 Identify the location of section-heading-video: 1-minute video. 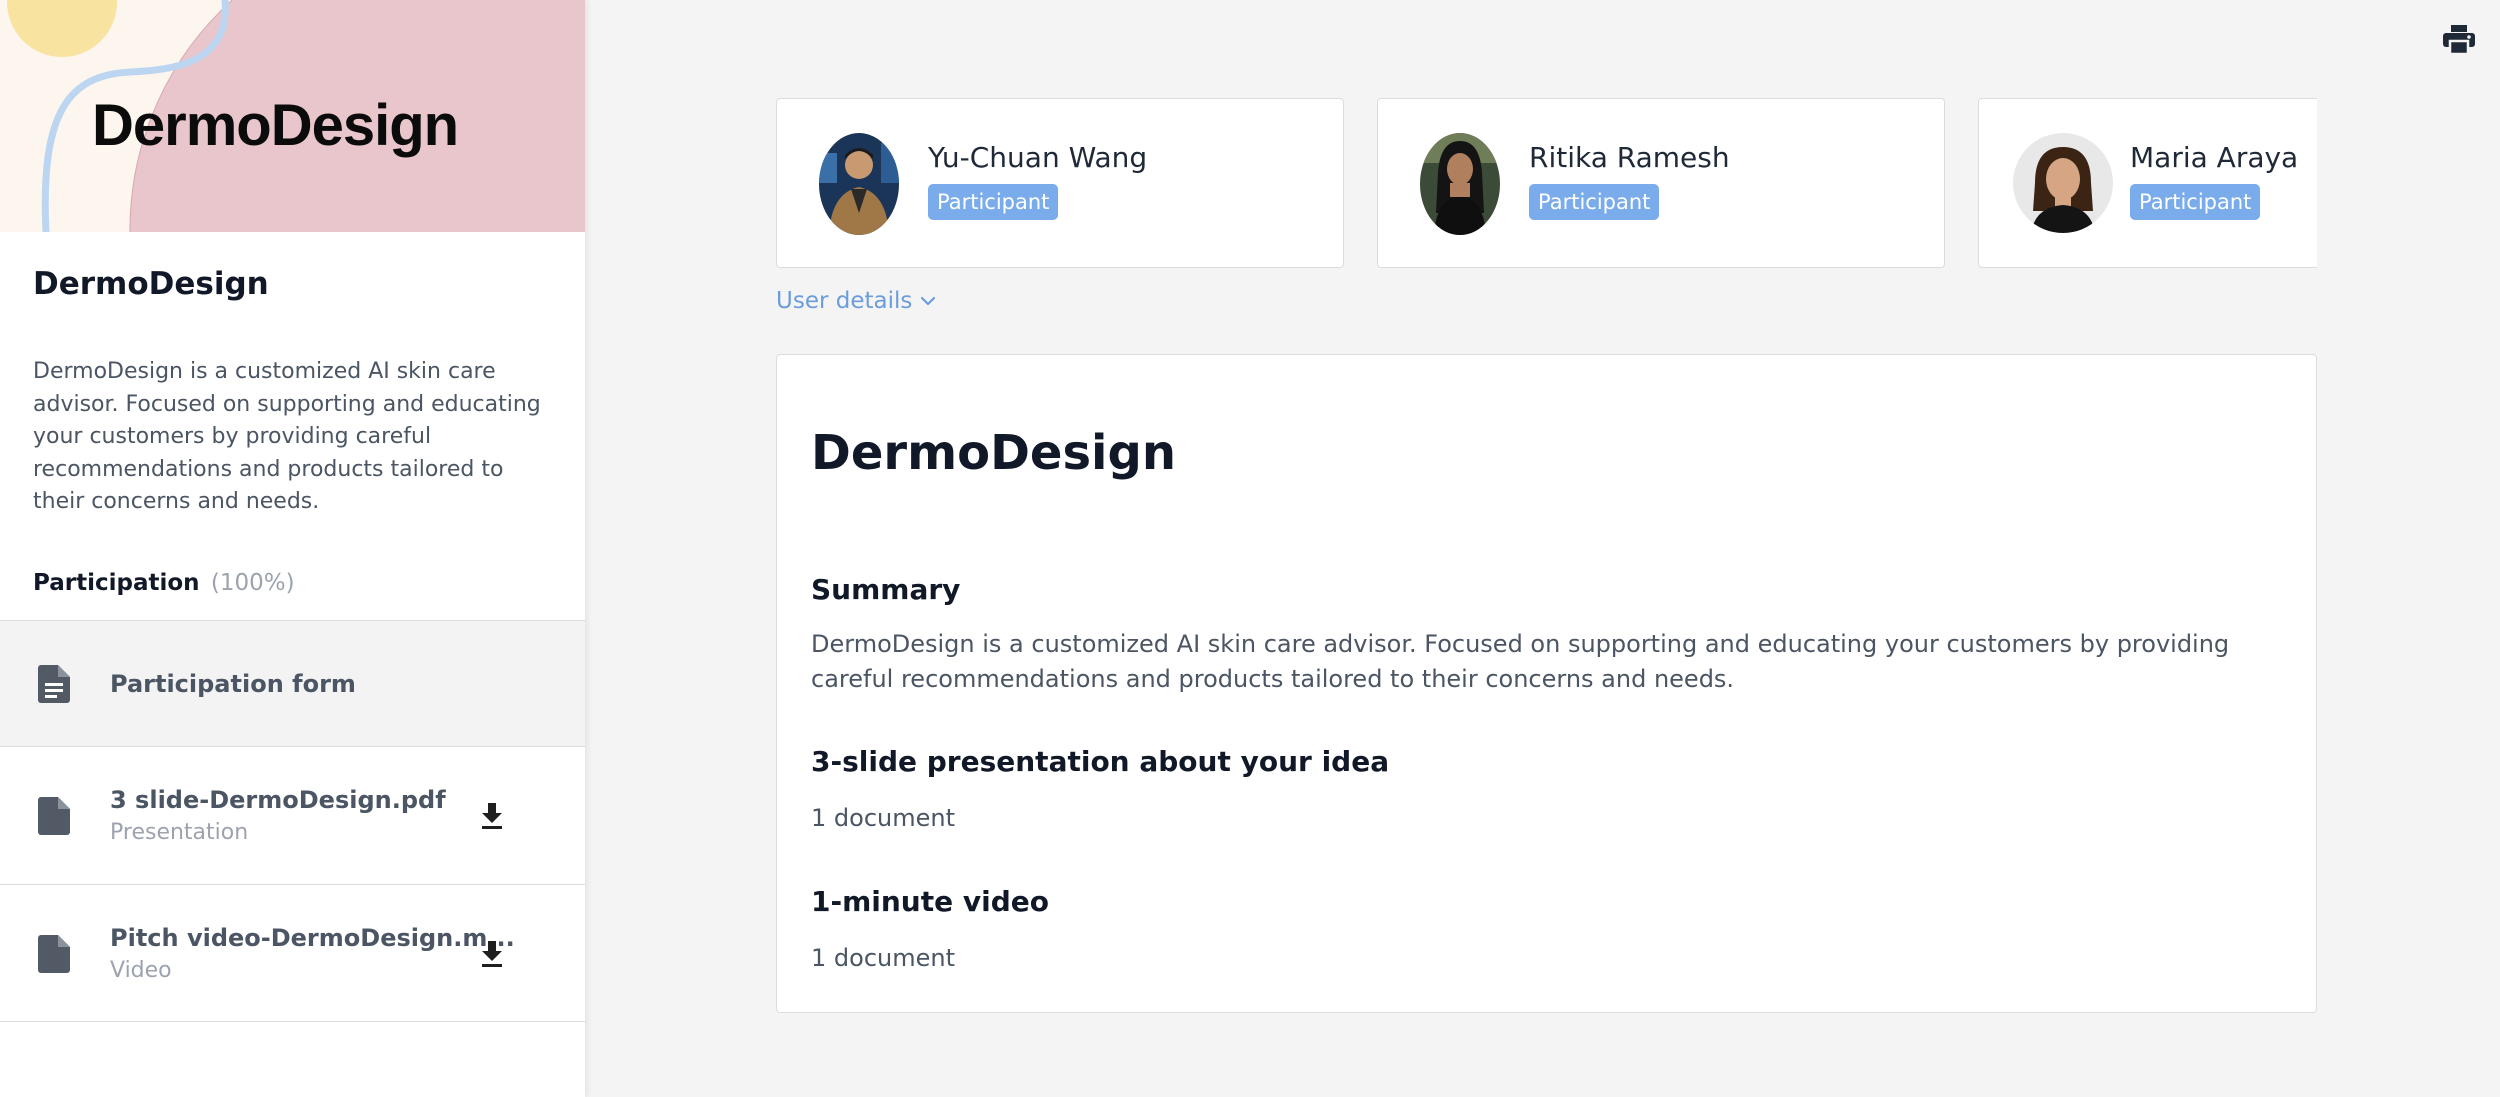
(930, 901).